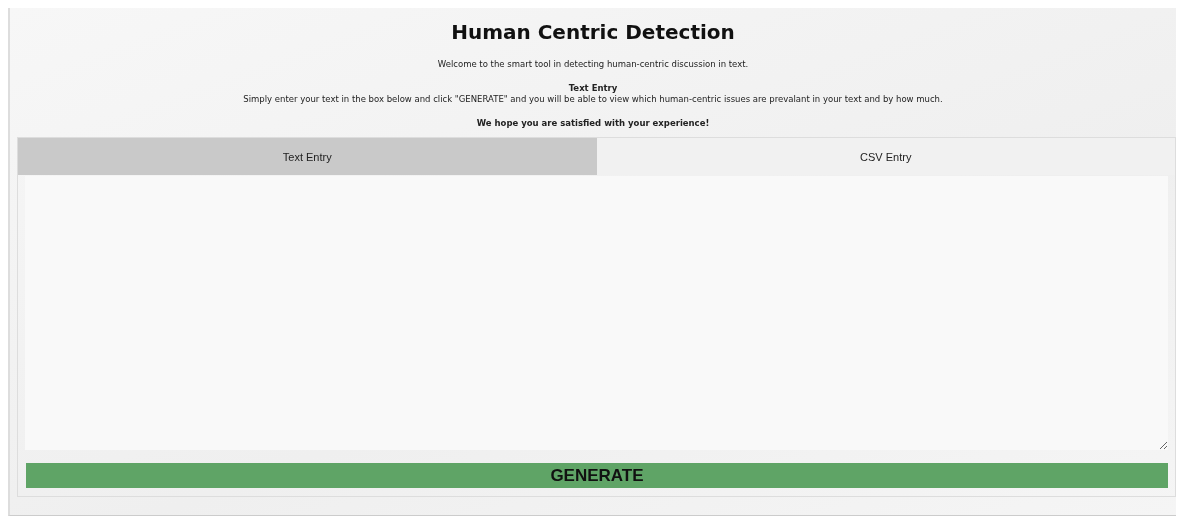  I want to click on tab: Text Entry, so click(307, 156).